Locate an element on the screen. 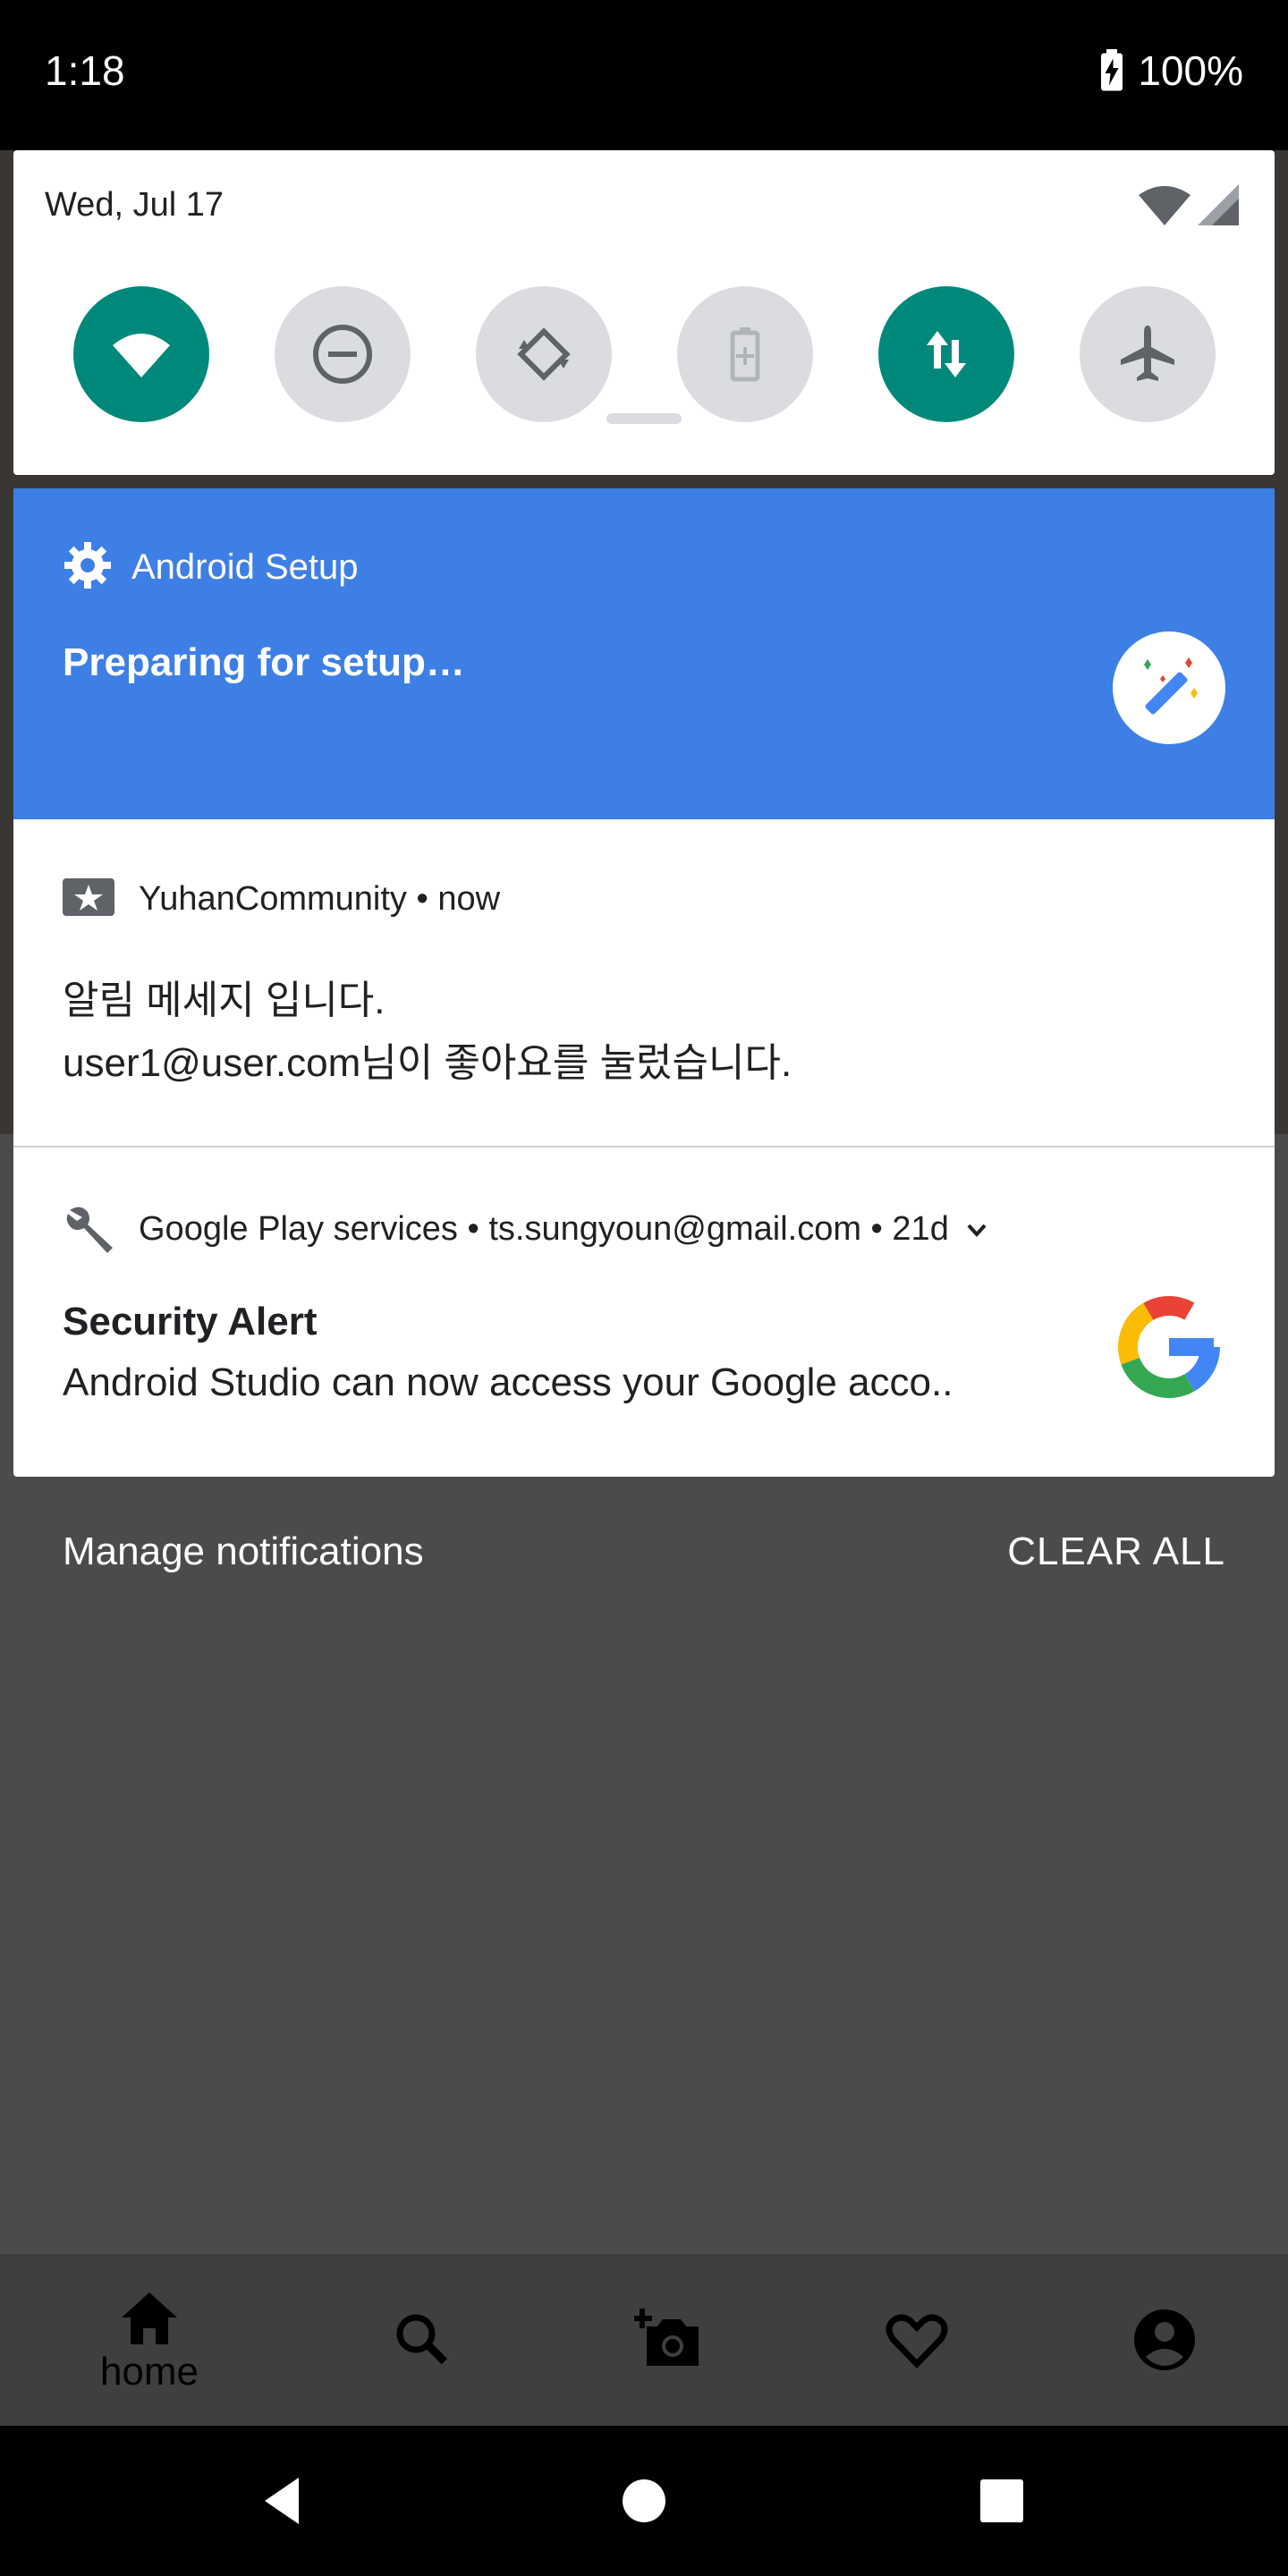 This screenshot has width=1288, height=2576. account-icon is located at coordinates (1164, 2339).